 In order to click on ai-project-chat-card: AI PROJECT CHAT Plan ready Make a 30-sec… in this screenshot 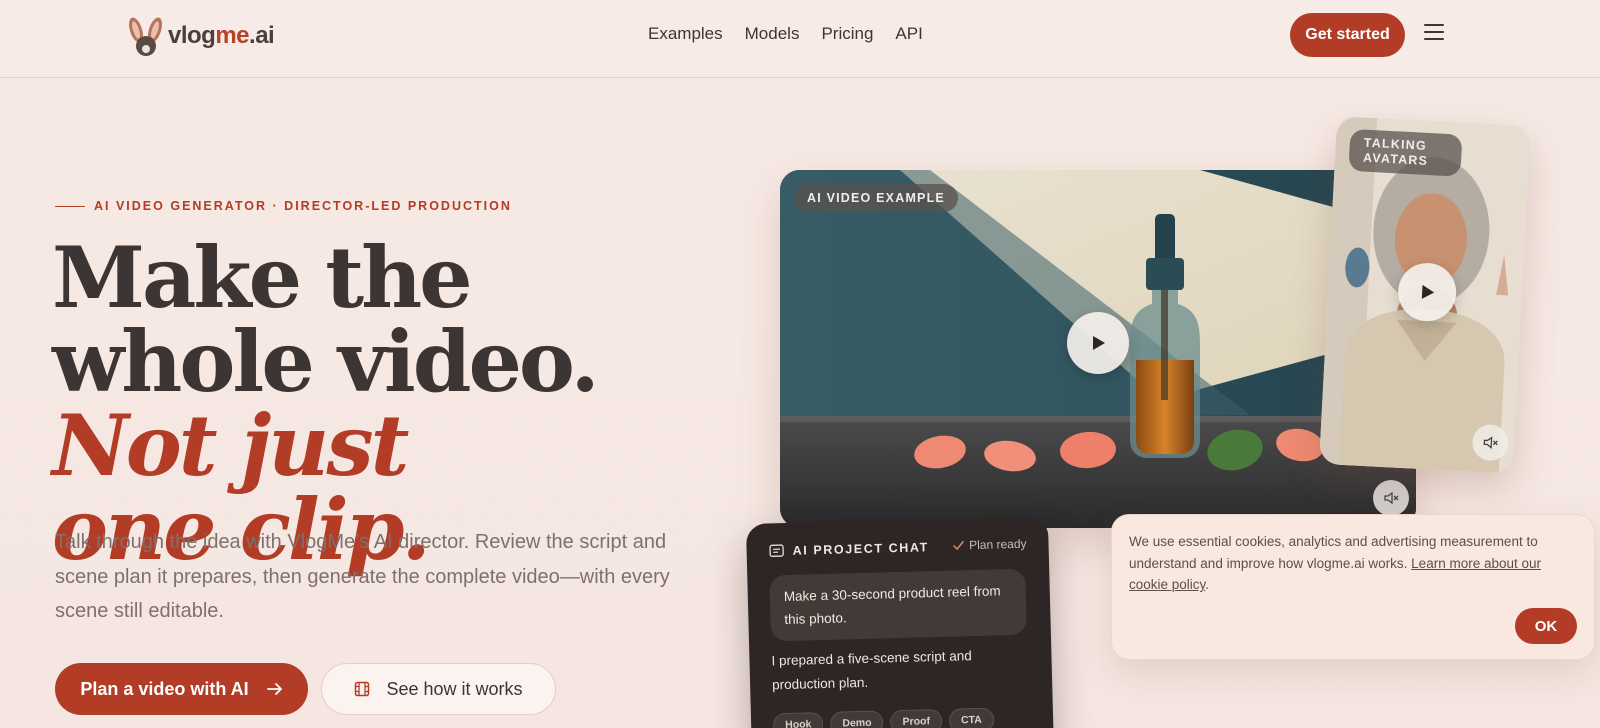, I will do `click(900, 622)`.